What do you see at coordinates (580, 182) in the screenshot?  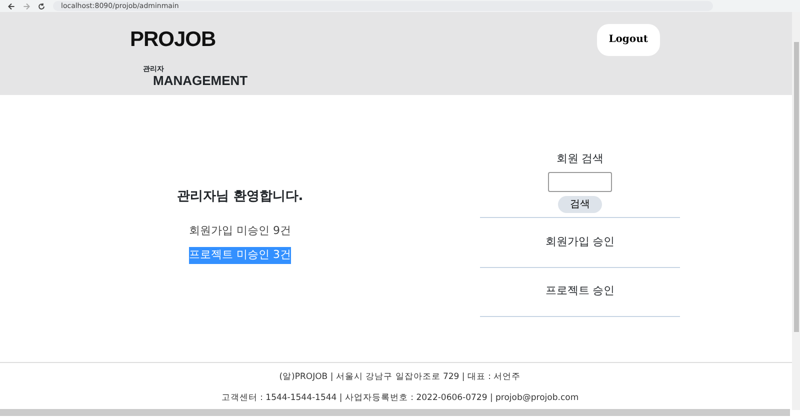 I see `search-field` at bounding box center [580, 182].